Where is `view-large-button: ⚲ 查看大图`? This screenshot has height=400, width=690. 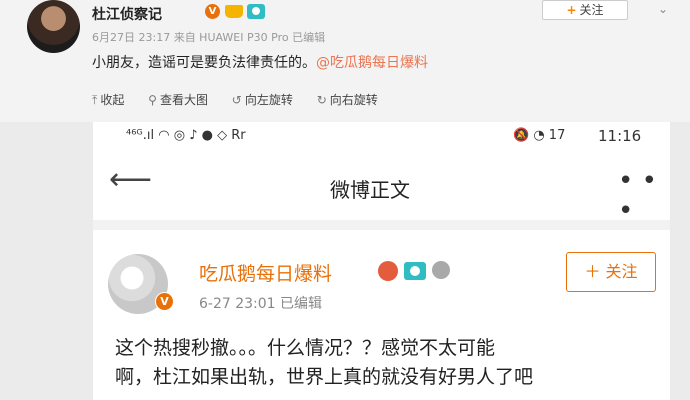 view-large-button: ⚲ 查看大图 is located at coordinates (178, 100).